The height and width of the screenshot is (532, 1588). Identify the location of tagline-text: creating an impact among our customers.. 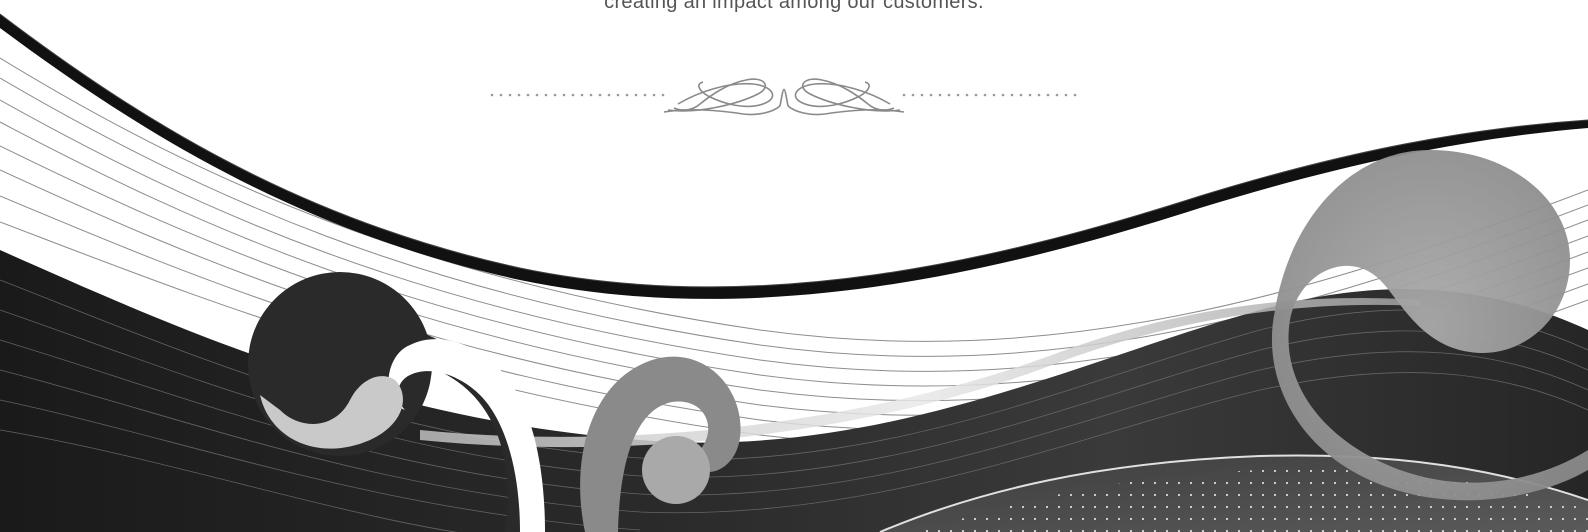
(794, 6).